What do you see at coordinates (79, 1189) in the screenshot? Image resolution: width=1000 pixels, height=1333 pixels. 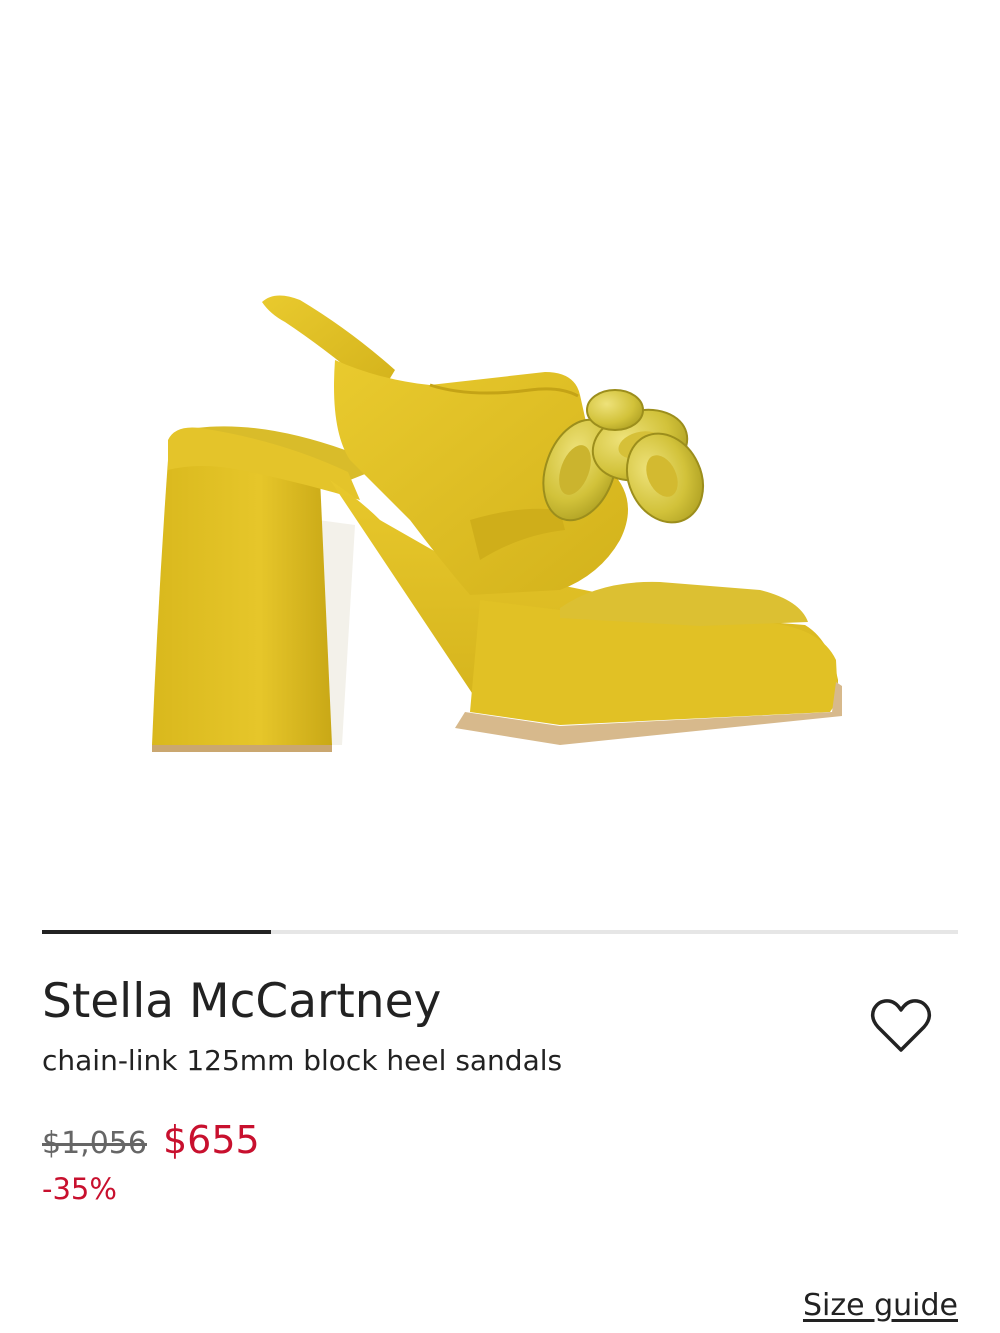 I see `discount-badge: -35%` at bounding box center [79, 1189].